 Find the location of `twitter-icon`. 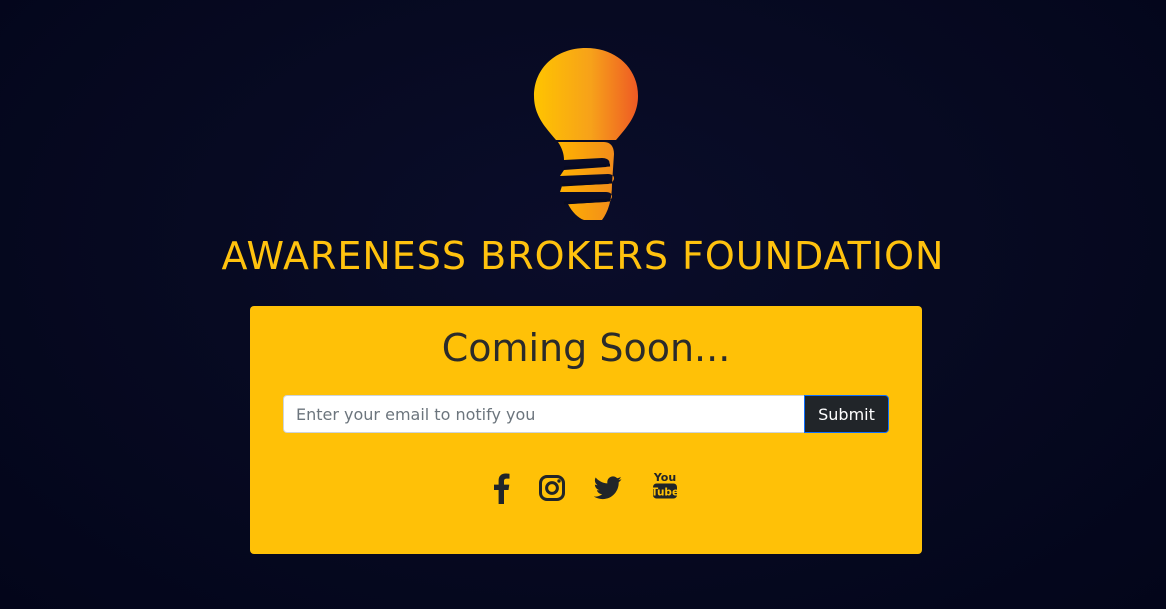

twitter-icon is located at coordinates (608, 488).